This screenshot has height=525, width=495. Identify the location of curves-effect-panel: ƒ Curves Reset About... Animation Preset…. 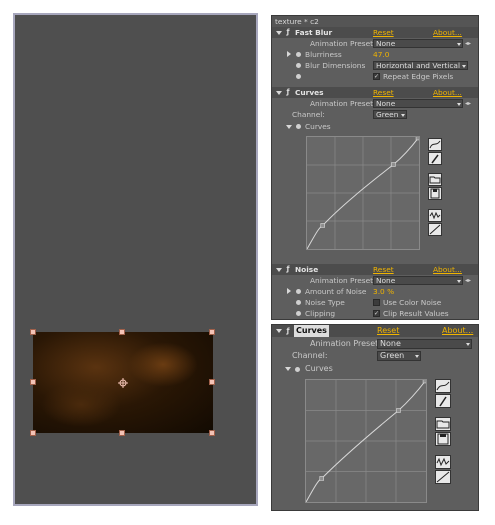
(375, 417).